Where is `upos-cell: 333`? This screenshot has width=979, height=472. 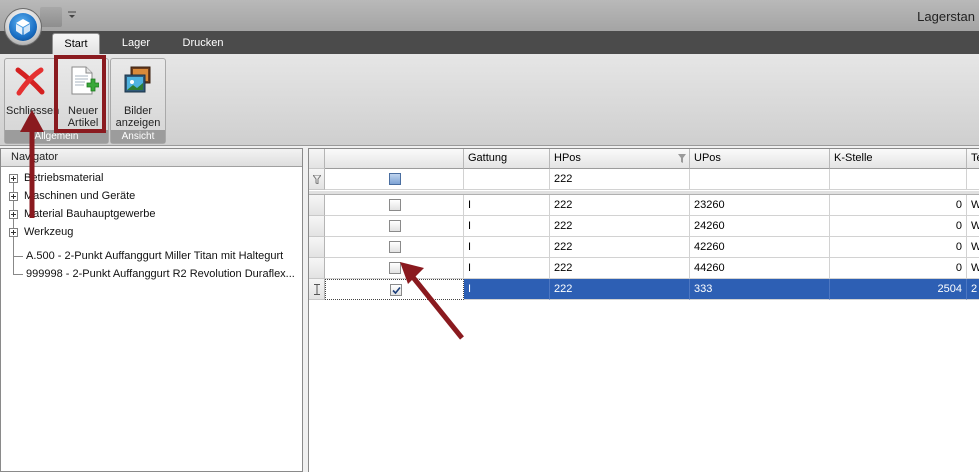 upos-cell: 333 is located at coordinates (760, 289).